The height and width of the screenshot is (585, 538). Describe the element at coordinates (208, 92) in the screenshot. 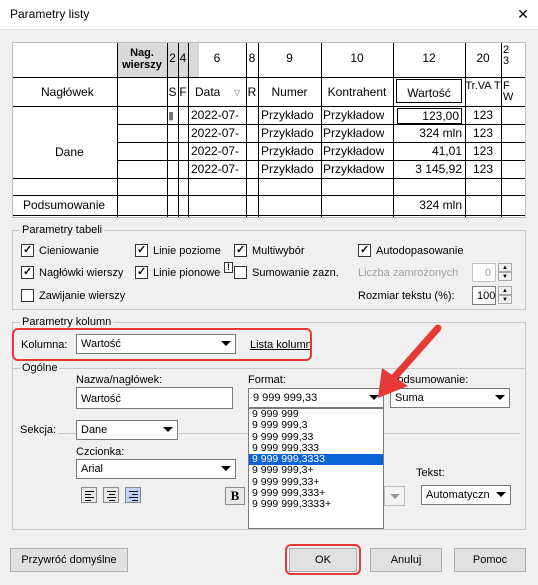

I see `col-data: Data` at that location.